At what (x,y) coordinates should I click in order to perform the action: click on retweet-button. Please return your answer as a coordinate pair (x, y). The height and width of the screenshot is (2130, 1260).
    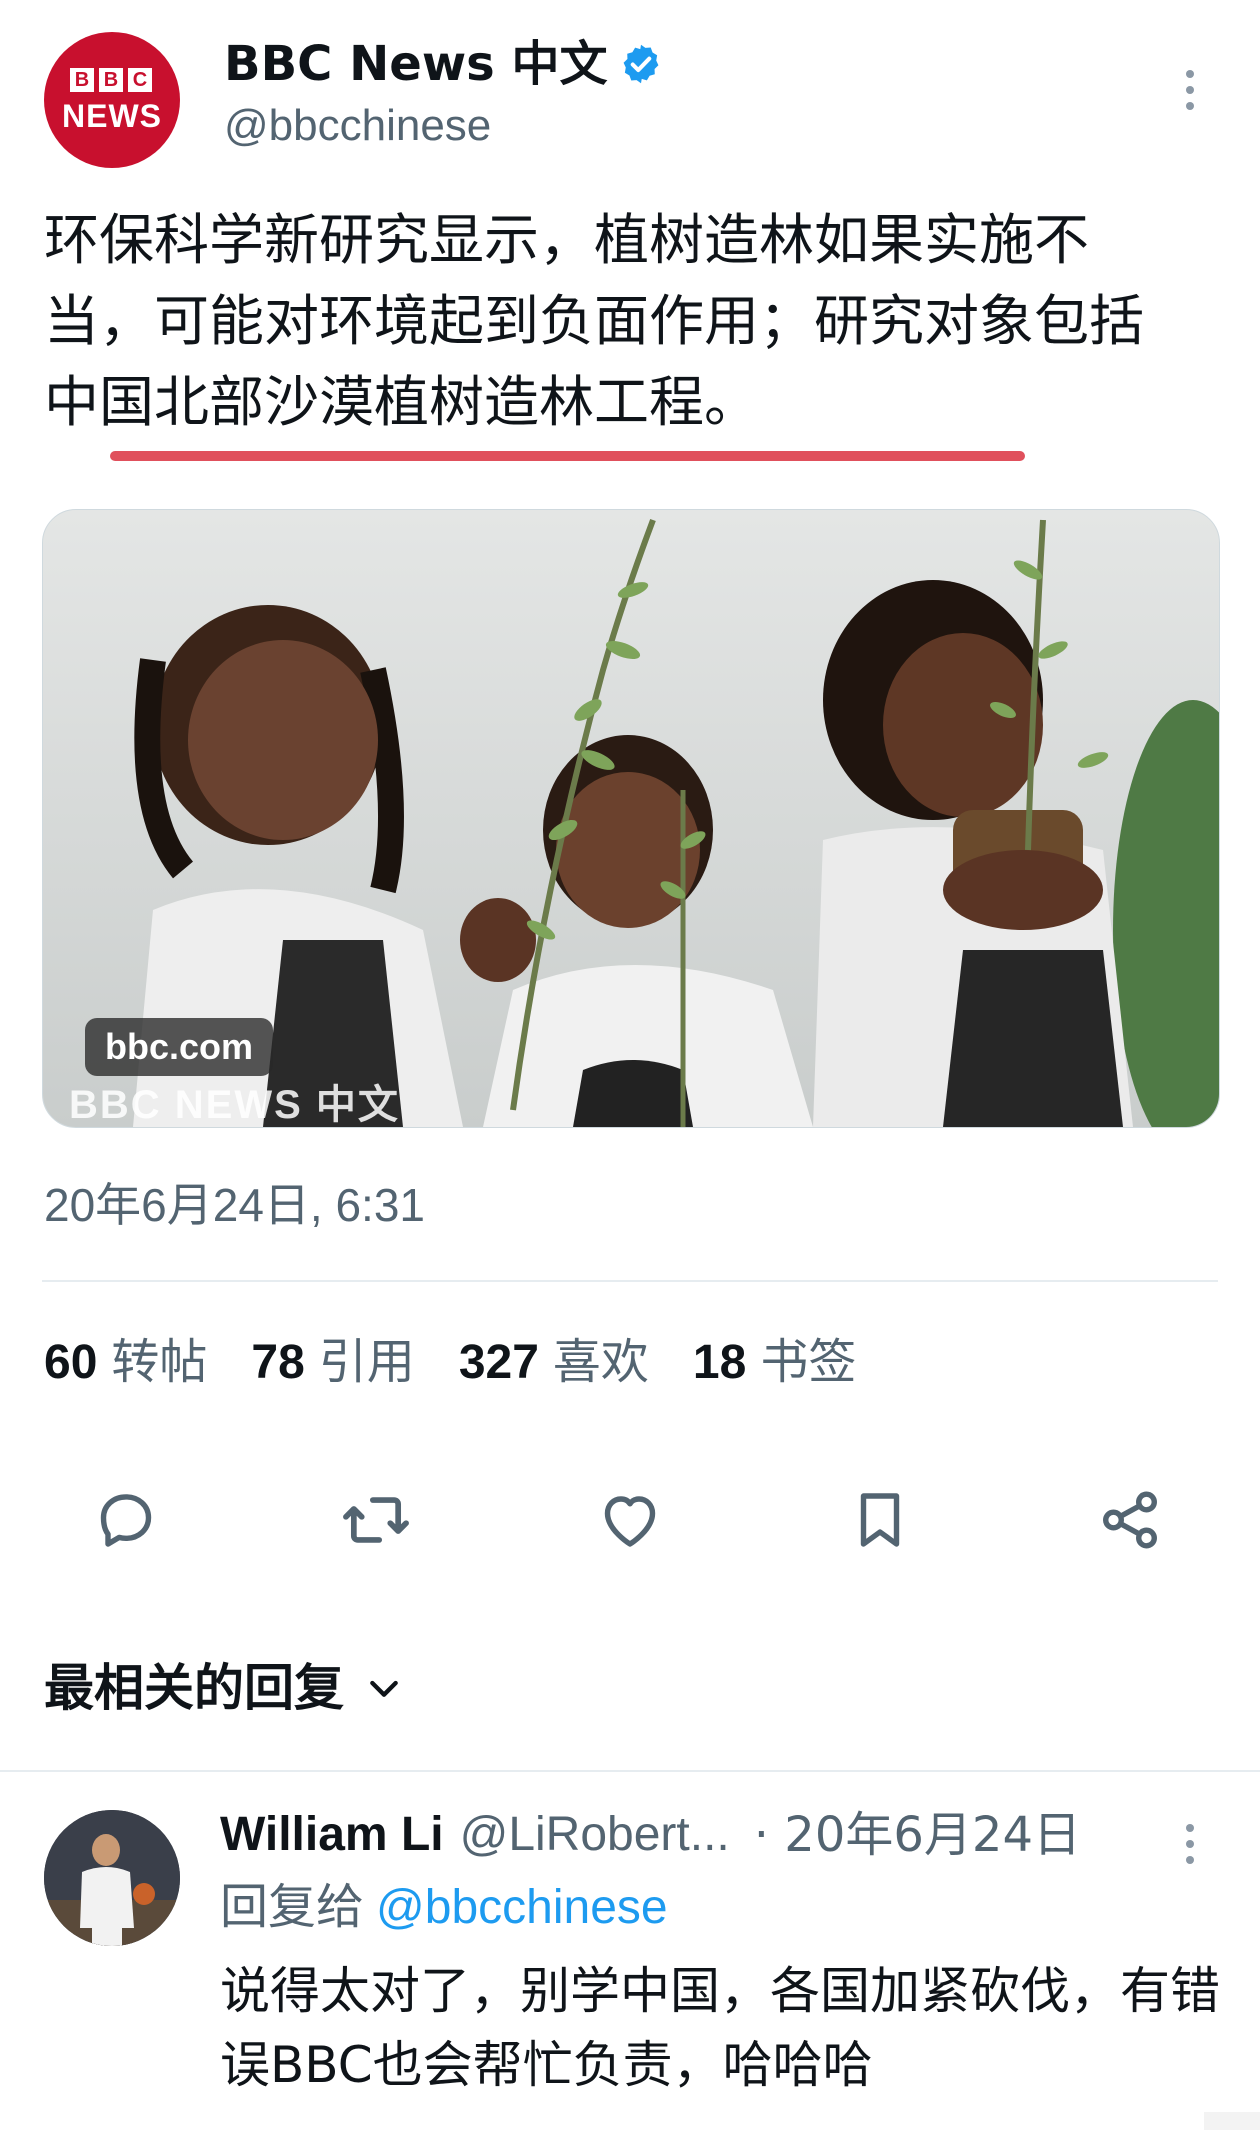
    Looking at the image, I should click on (376, 1520).